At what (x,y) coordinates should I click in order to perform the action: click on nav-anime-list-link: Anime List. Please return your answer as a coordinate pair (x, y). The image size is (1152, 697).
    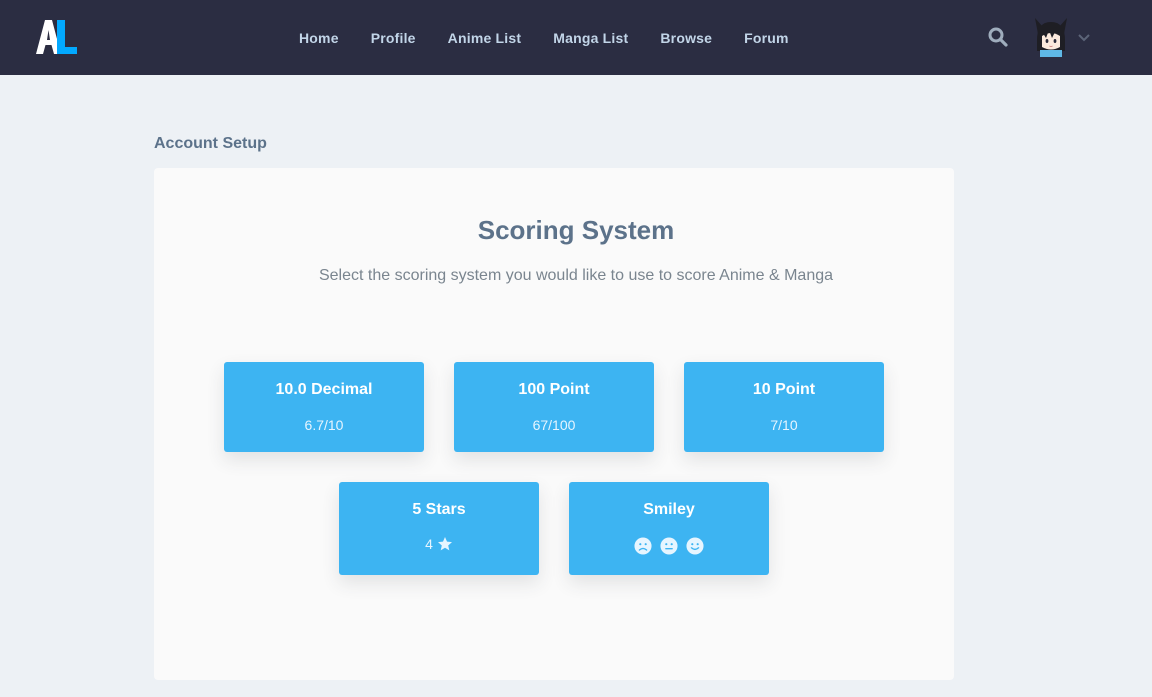
    Looking at the image, I should click on (485, 38).